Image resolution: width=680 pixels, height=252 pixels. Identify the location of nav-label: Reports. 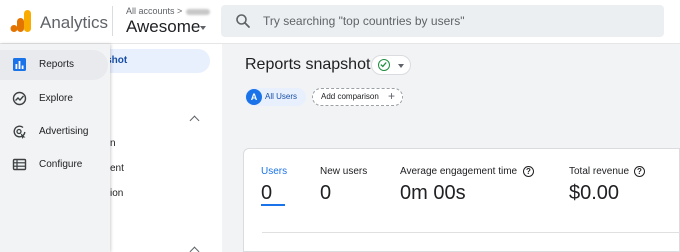
(57, 64).